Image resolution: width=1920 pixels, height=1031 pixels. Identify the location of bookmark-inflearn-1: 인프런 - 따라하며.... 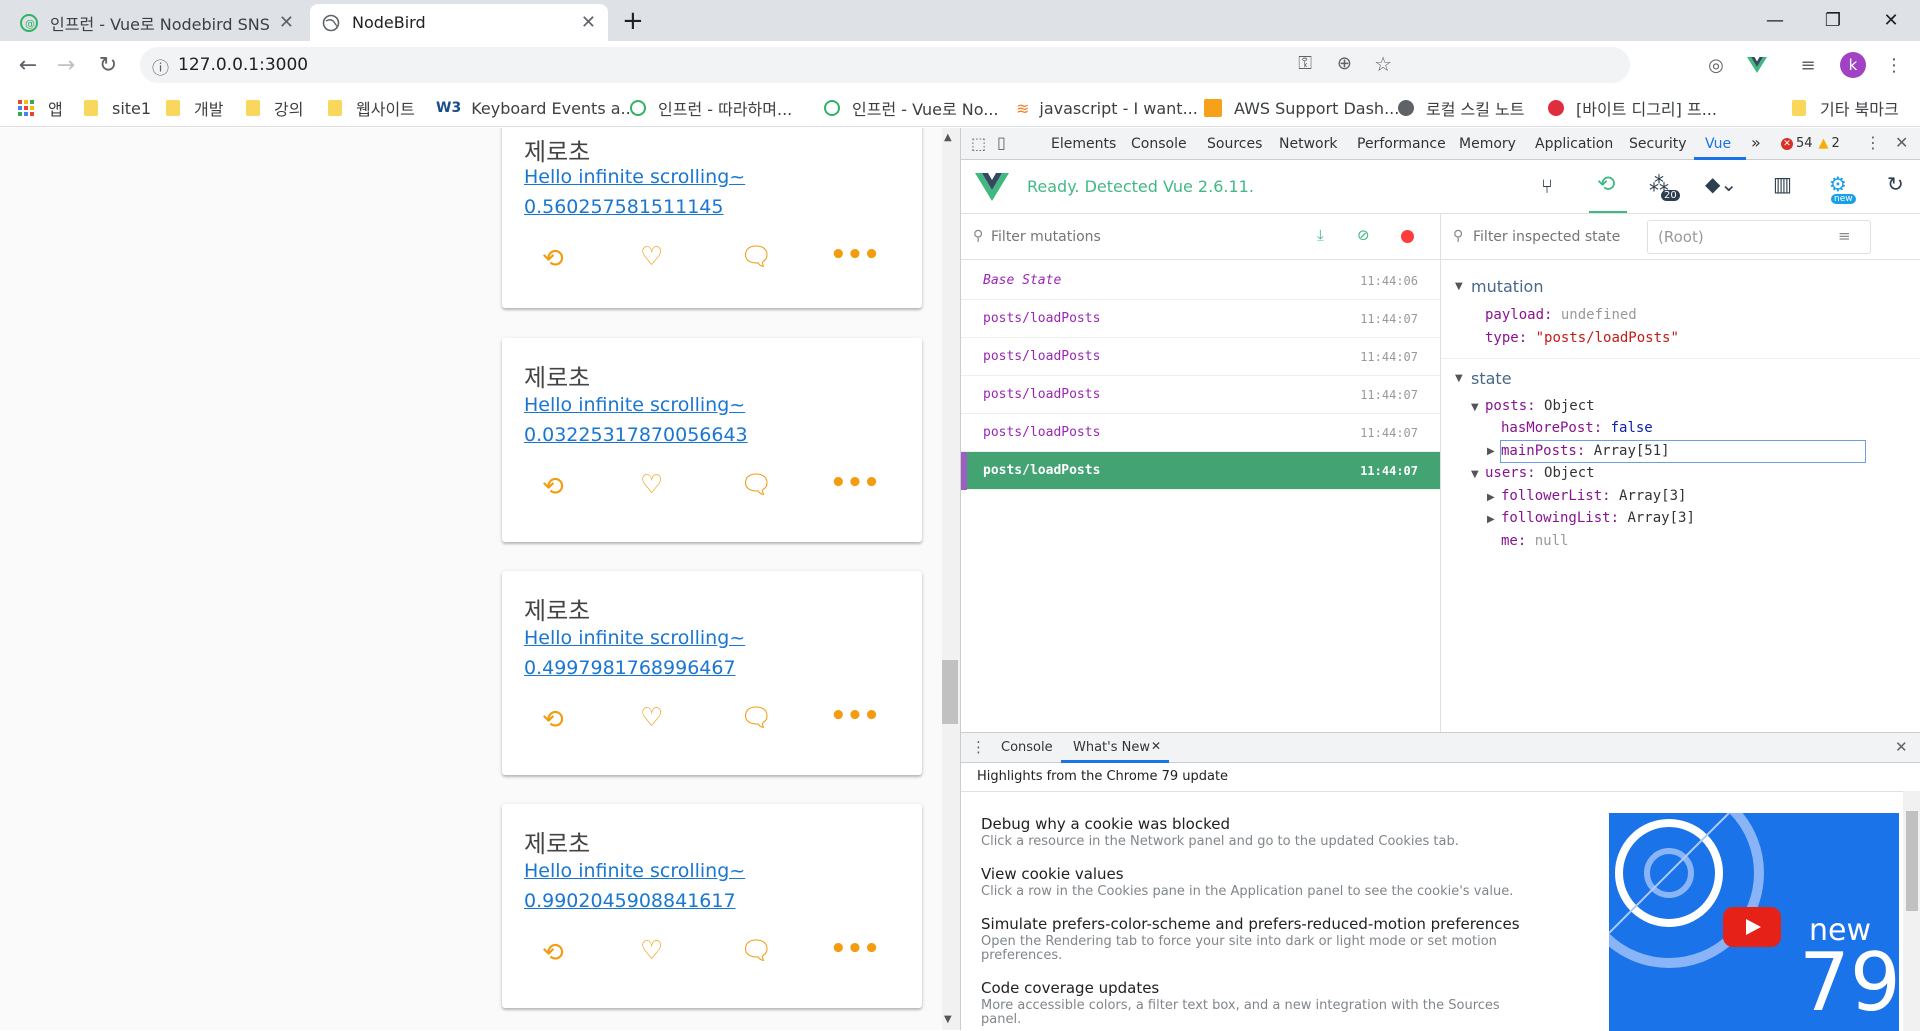
(711, 108).